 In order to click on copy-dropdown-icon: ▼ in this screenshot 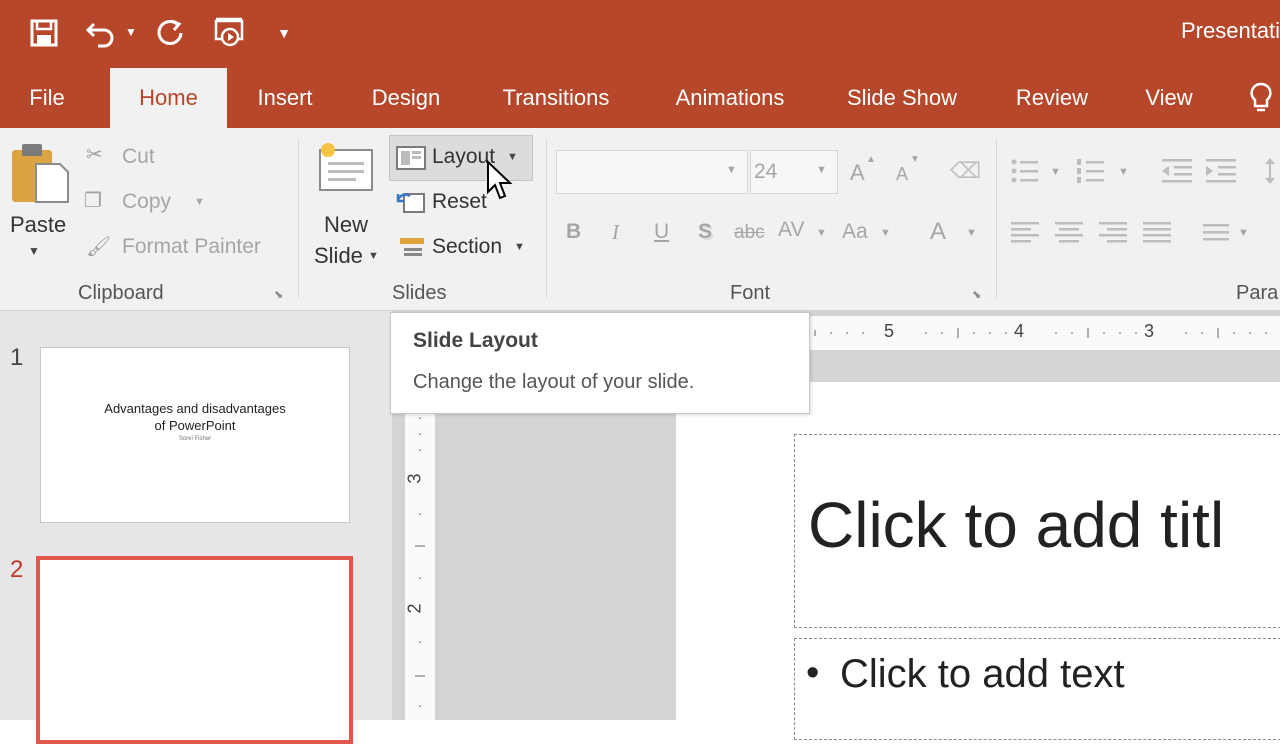, I will do `click(199, 202)`.